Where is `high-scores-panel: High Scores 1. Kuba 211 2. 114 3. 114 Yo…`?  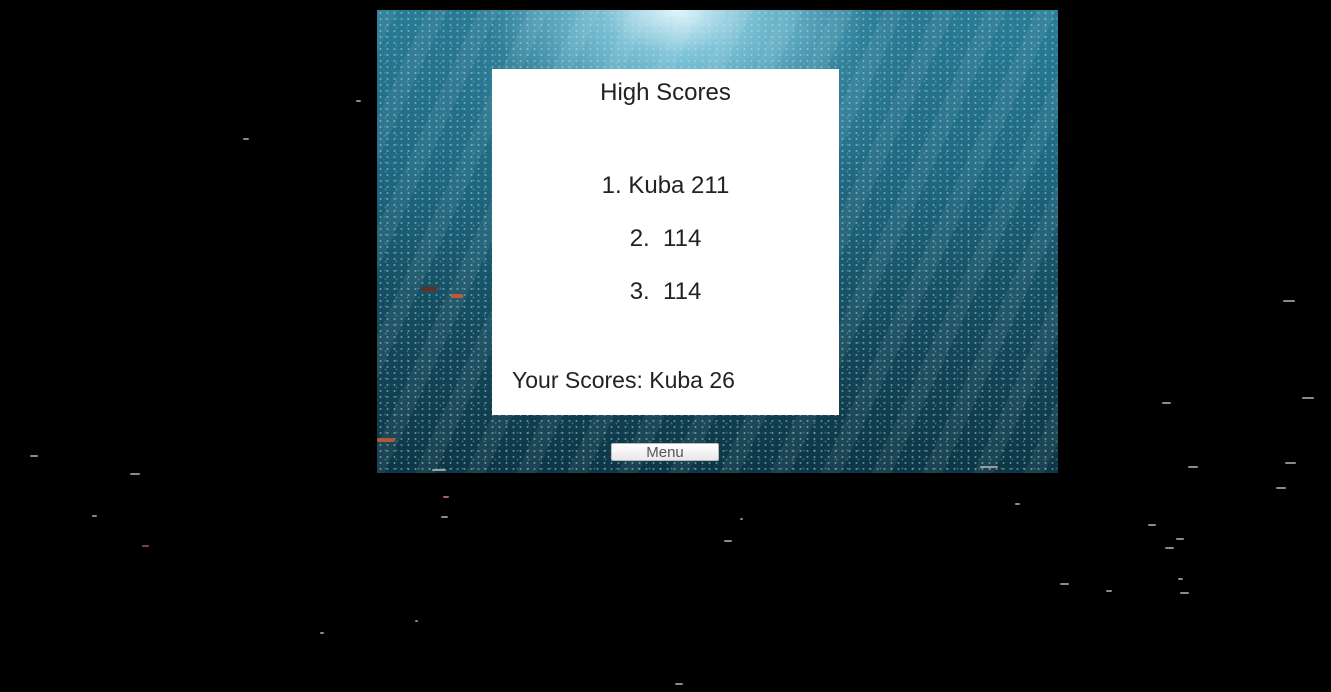 high-scores-panel: High Scores 1. Kuba 211 2. 114 3. 114 Yo… is located at coordinates (665, 242).